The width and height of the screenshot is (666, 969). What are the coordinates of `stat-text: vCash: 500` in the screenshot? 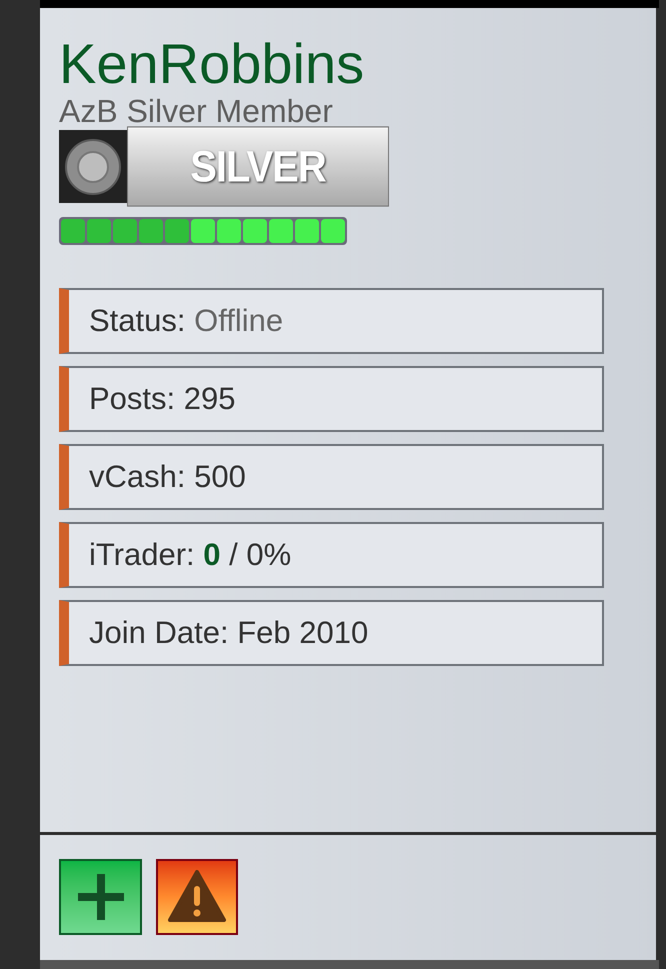 It's located at (167, 477).